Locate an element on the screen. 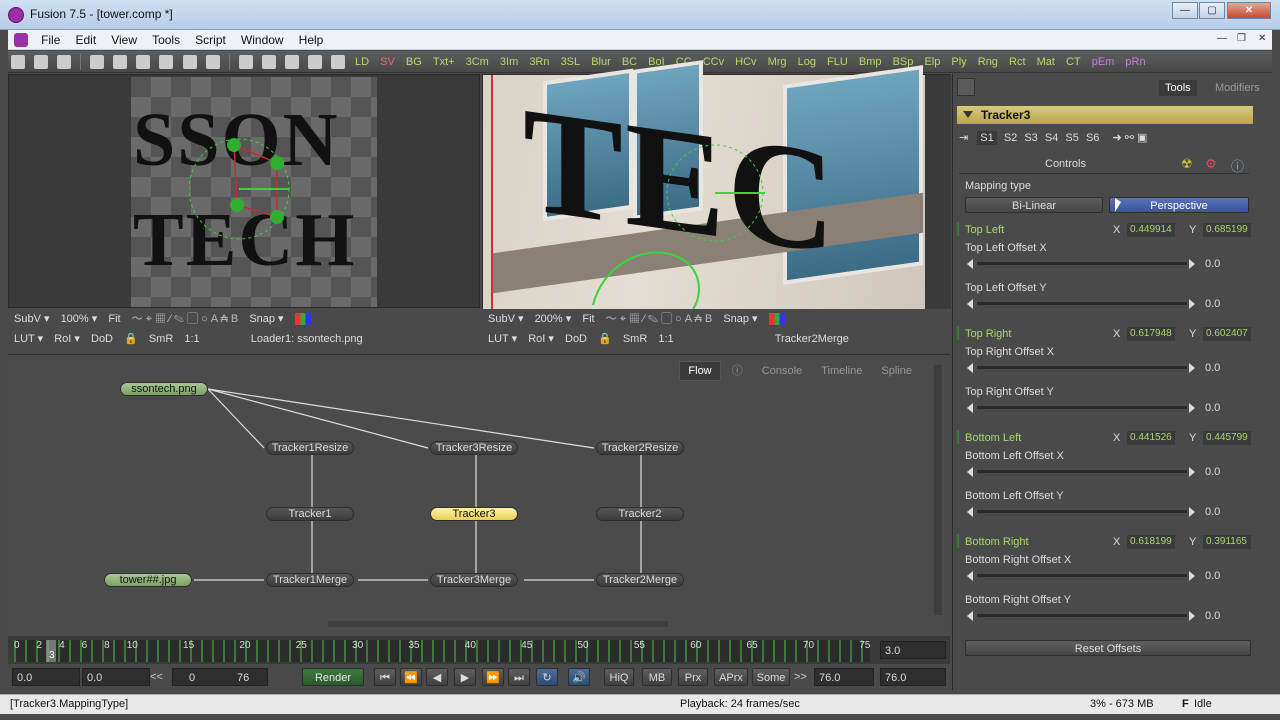 The height and width of the screenshot is (720, 1280). menu-file: File is located at coordinates (50, 40).